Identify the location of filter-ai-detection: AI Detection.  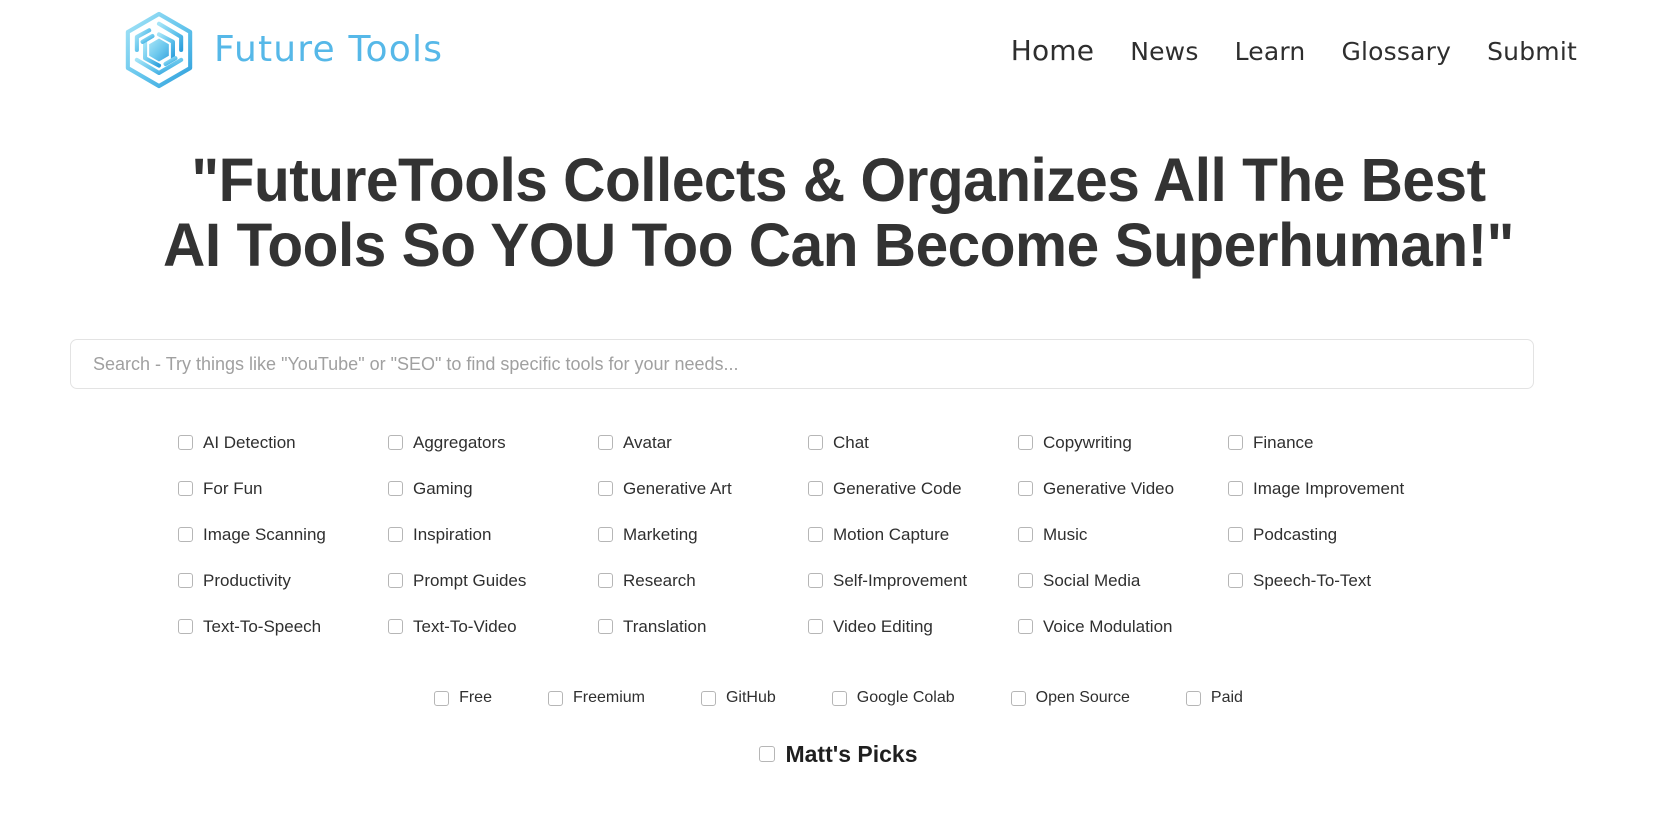
(283, 442).